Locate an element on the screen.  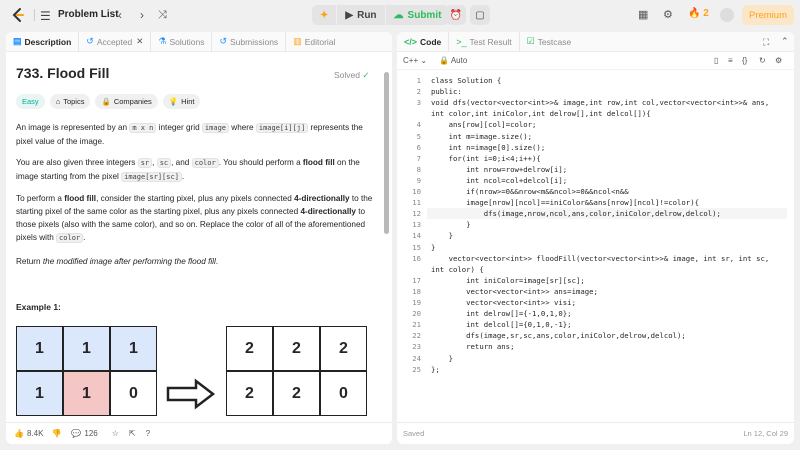
like-button: 👍 8.4K is located at coordinates (28, 433).